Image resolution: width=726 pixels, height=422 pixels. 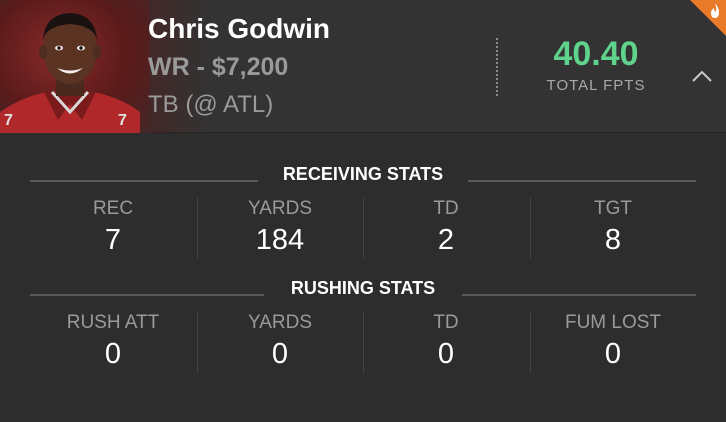 What do you see at coordinates (113, 240) in the screenshot?
I see `stat-value: 7` at bounding box center [113, 240].